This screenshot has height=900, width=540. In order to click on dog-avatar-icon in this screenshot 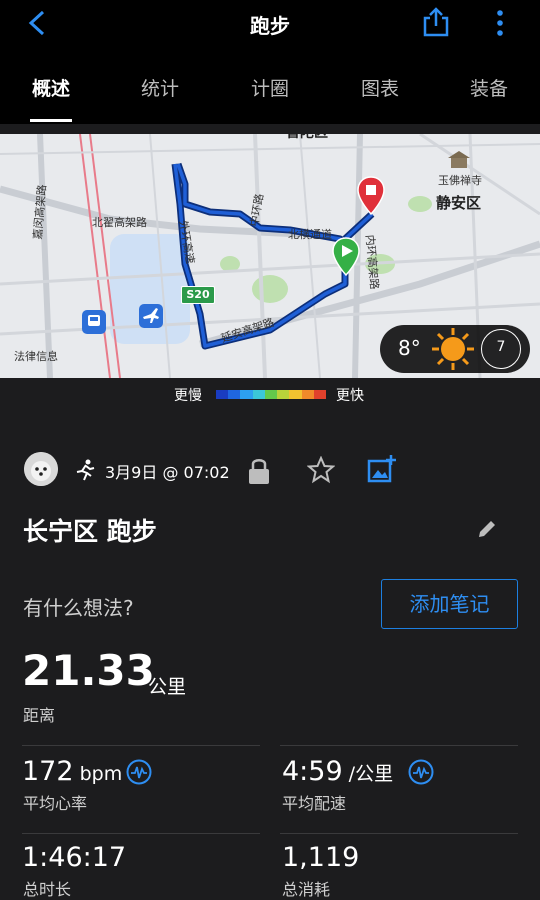, I will do `click(41, 469)`.